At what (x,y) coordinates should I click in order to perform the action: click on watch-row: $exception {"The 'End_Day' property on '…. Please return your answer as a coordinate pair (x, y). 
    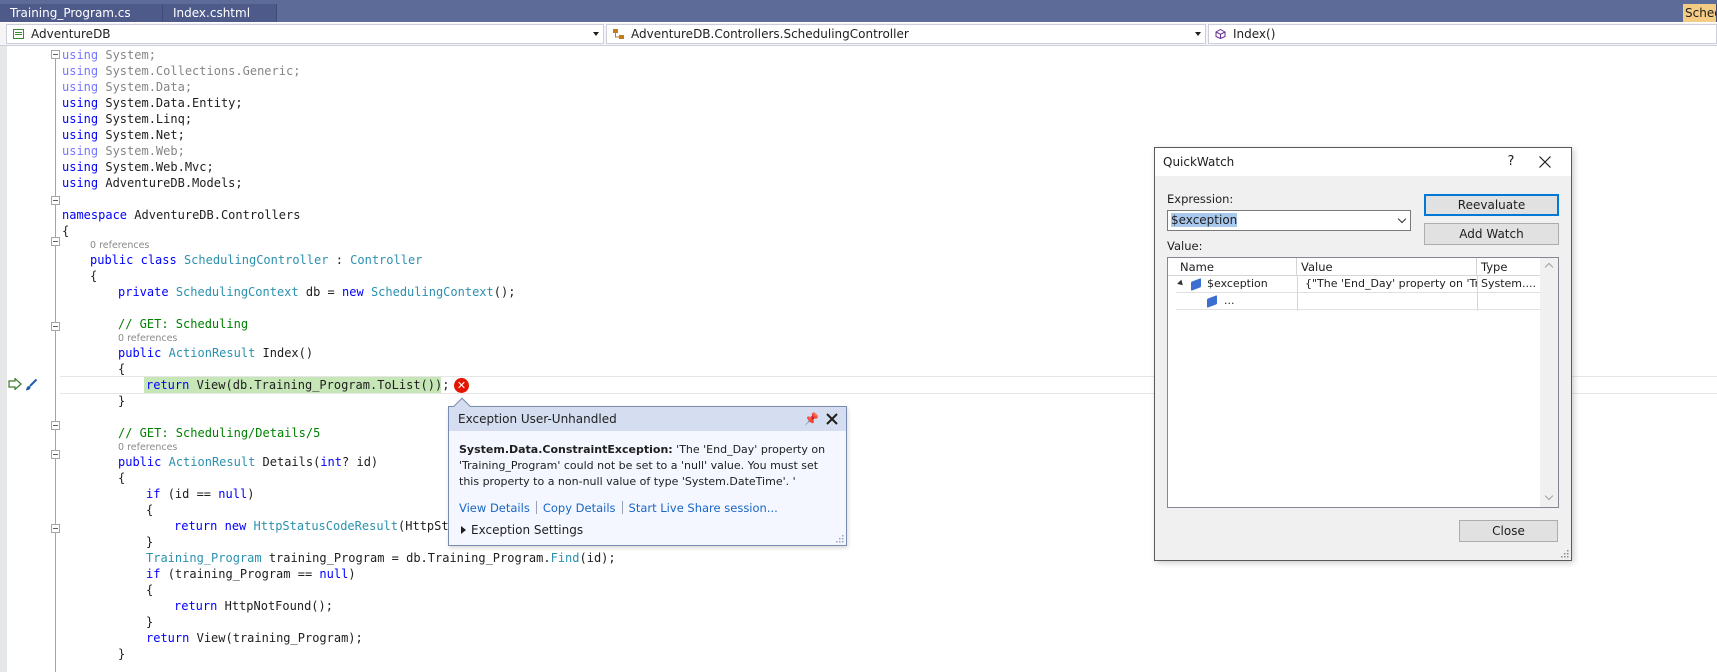
    Looking at the image, I should click on (1358, 284).